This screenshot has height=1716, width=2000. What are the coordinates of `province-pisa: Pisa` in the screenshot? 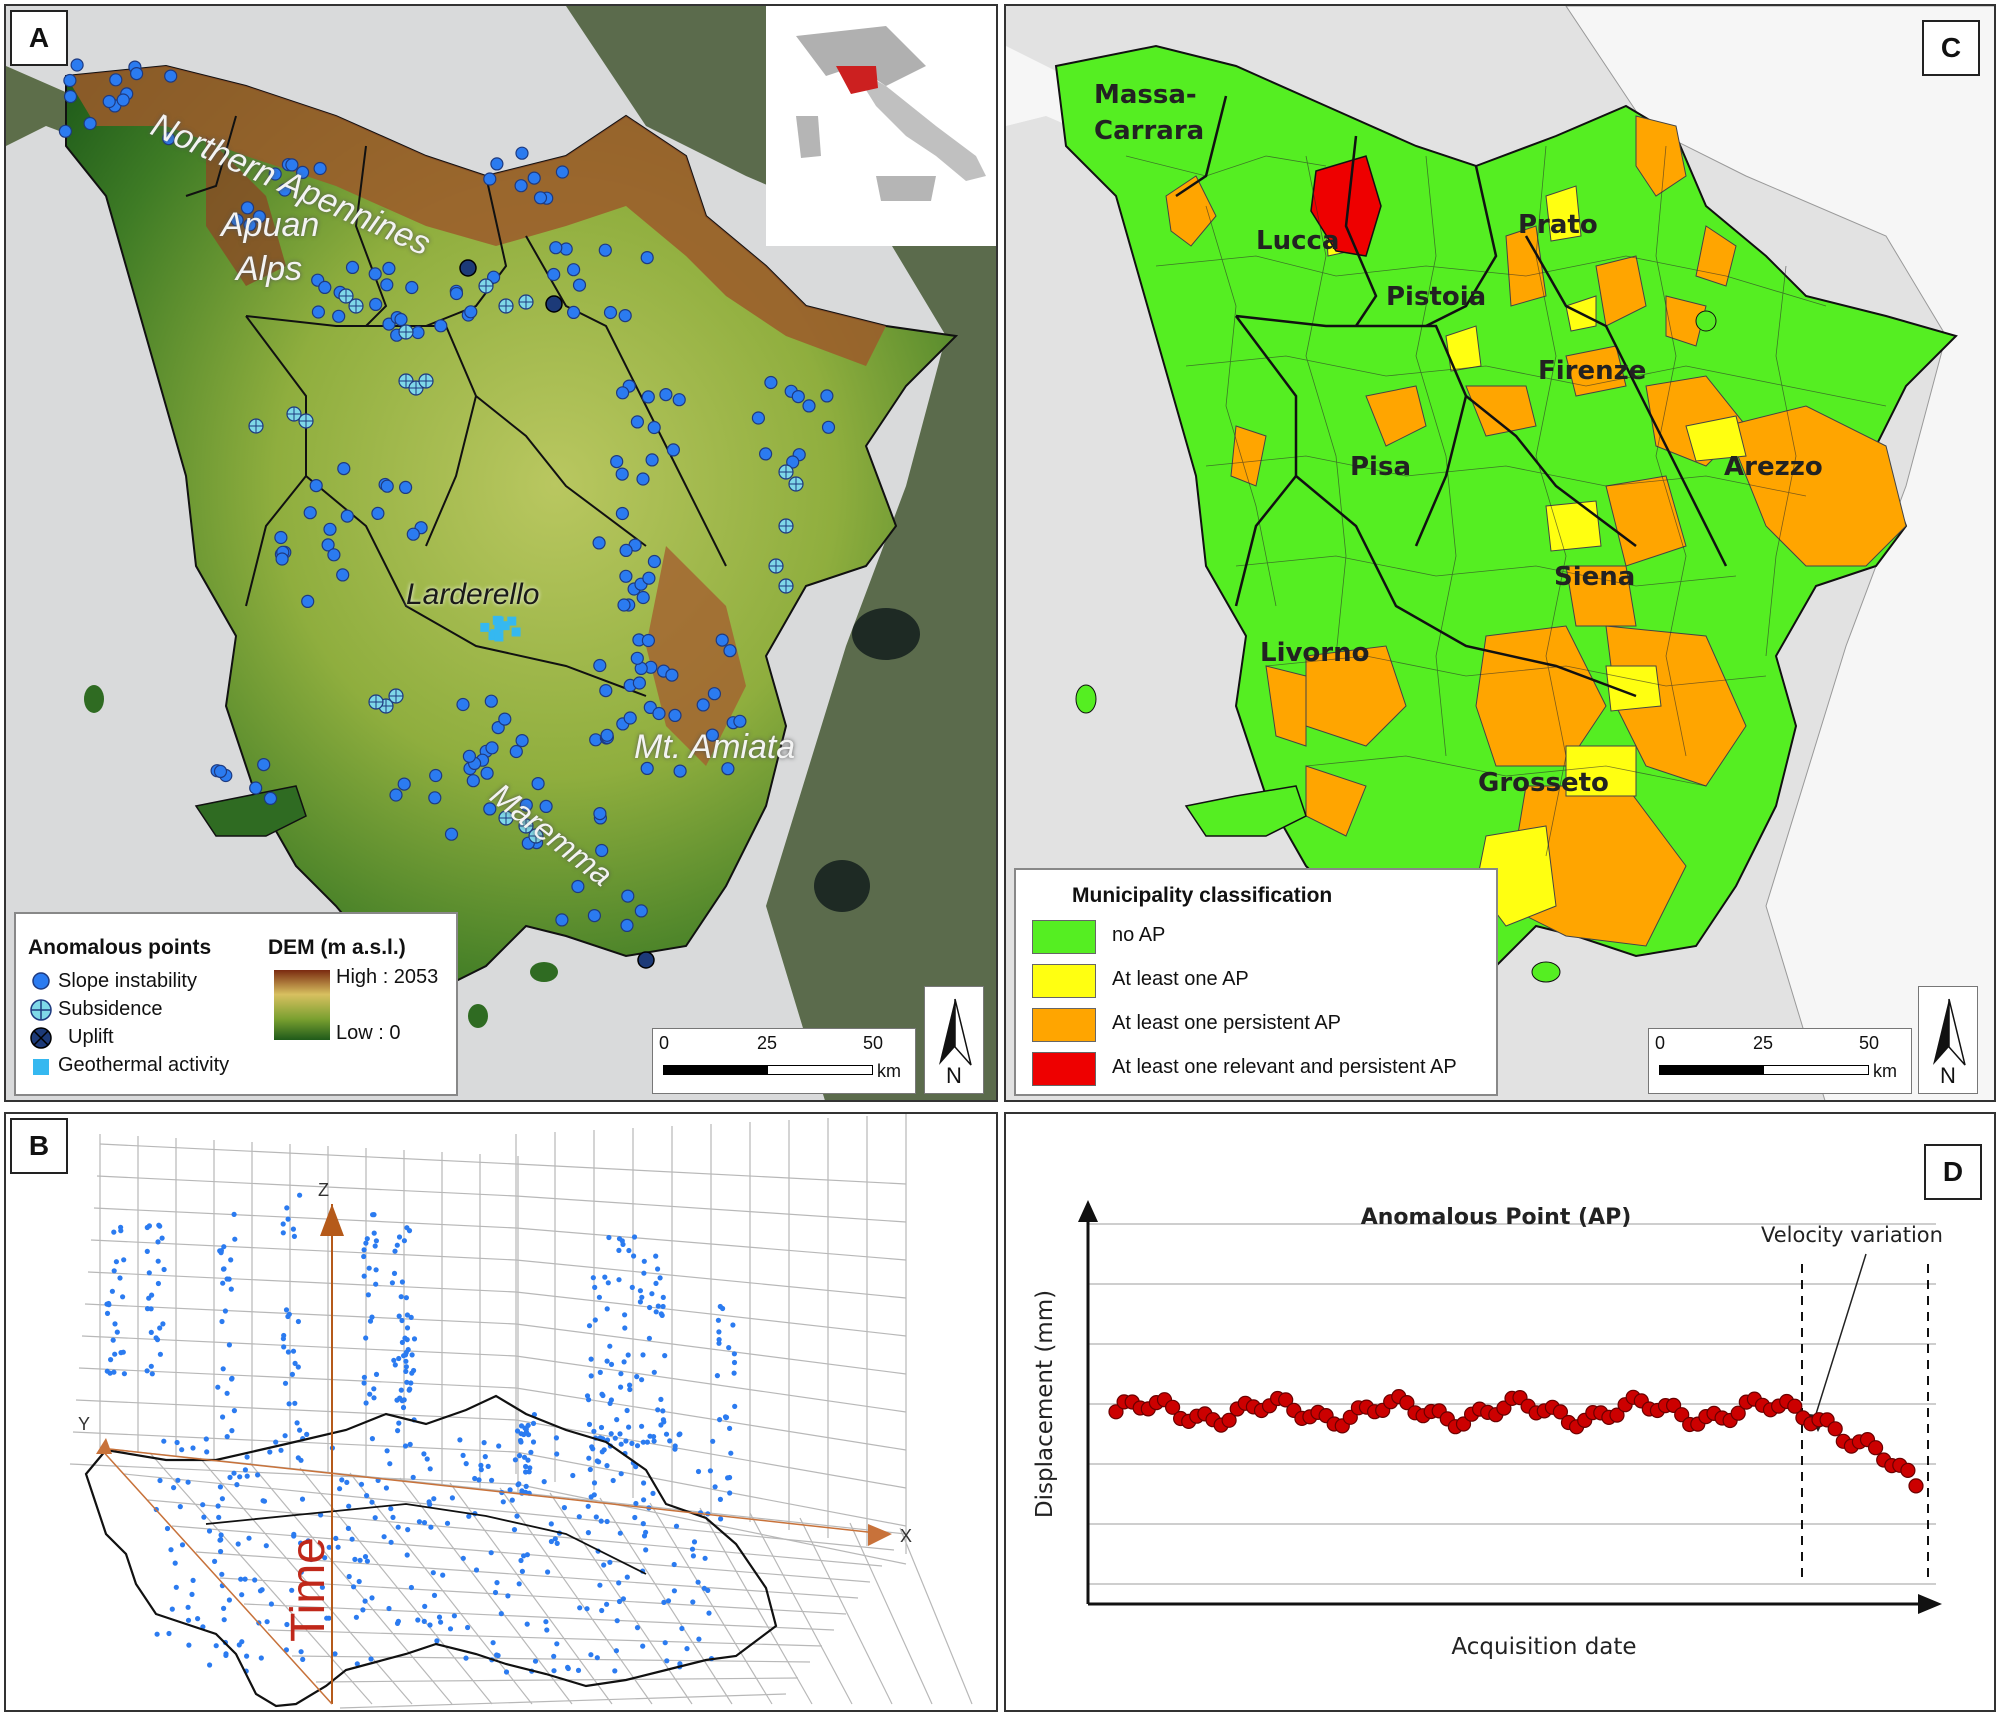 It's located at (1380, 467).